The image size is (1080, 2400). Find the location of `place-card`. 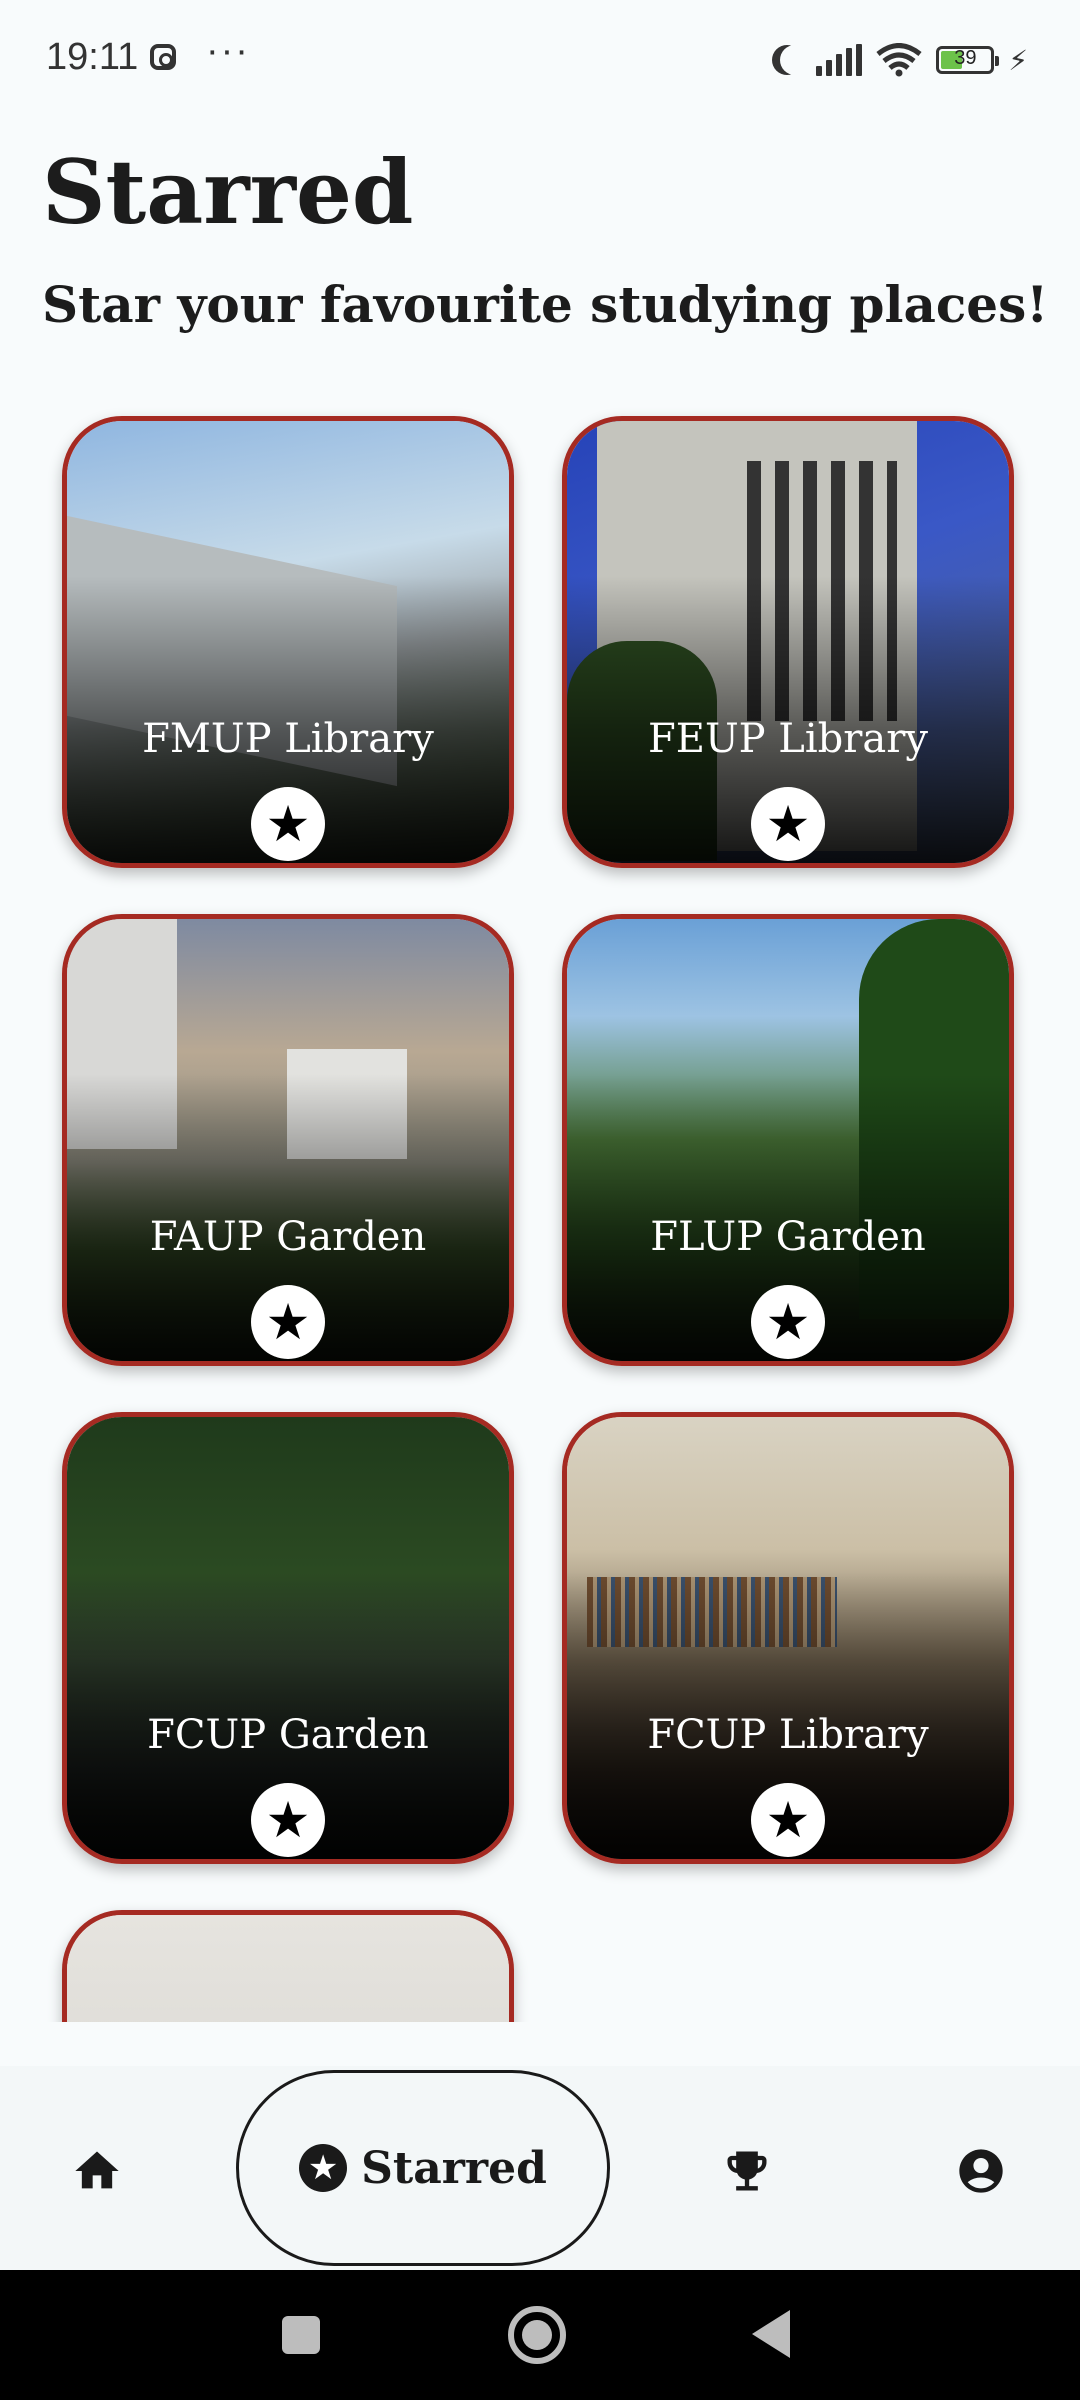

place-card is located at coordinates (288, 1966).